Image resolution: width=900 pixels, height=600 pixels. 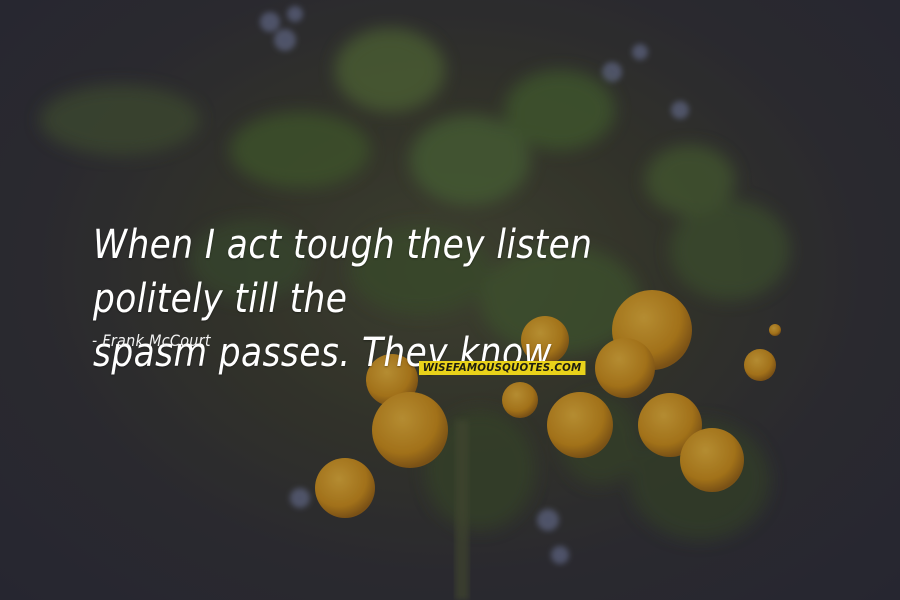 I want to click on watermark-logo: WISEFAMOUSQUOTES.COM, so click(x=502, y=368).